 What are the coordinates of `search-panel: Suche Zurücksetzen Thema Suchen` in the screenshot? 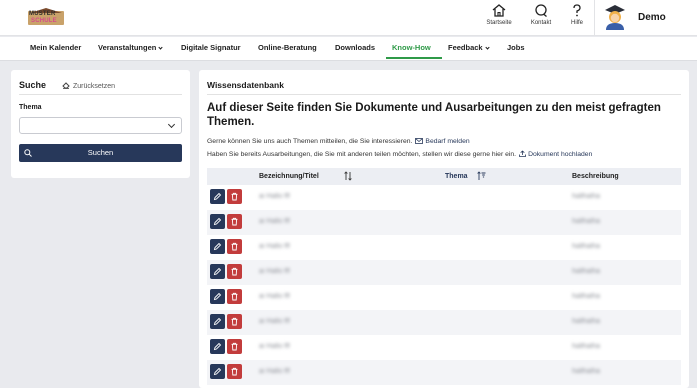 It's located at (100, 124).